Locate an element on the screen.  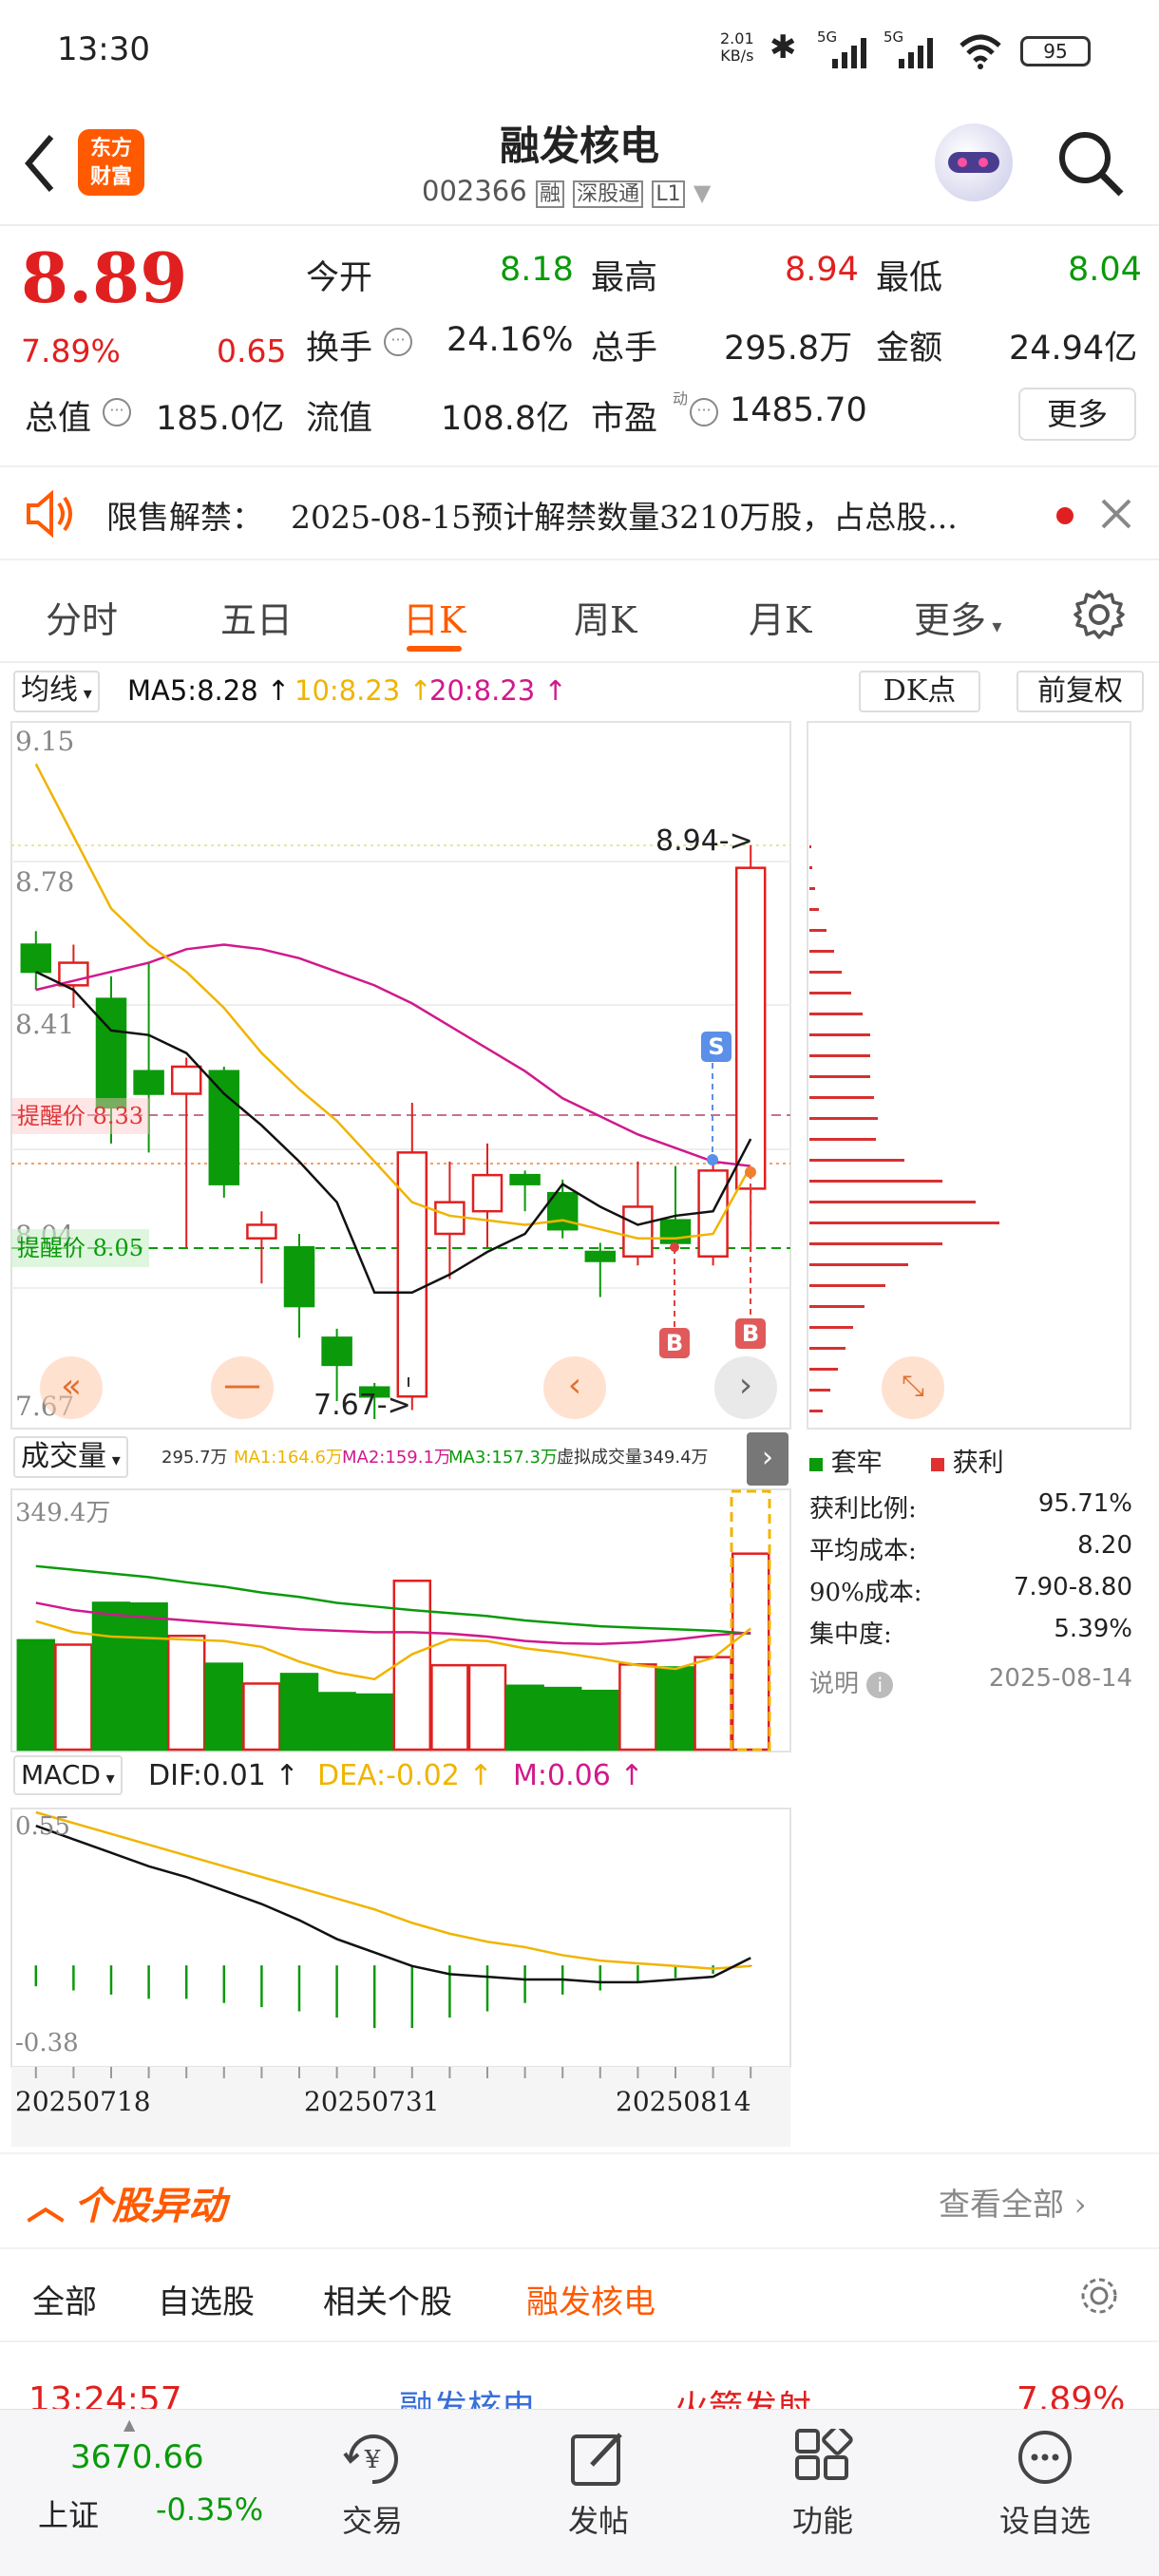
panel-expand-arrow: › is located at coordinates (767, 1459).